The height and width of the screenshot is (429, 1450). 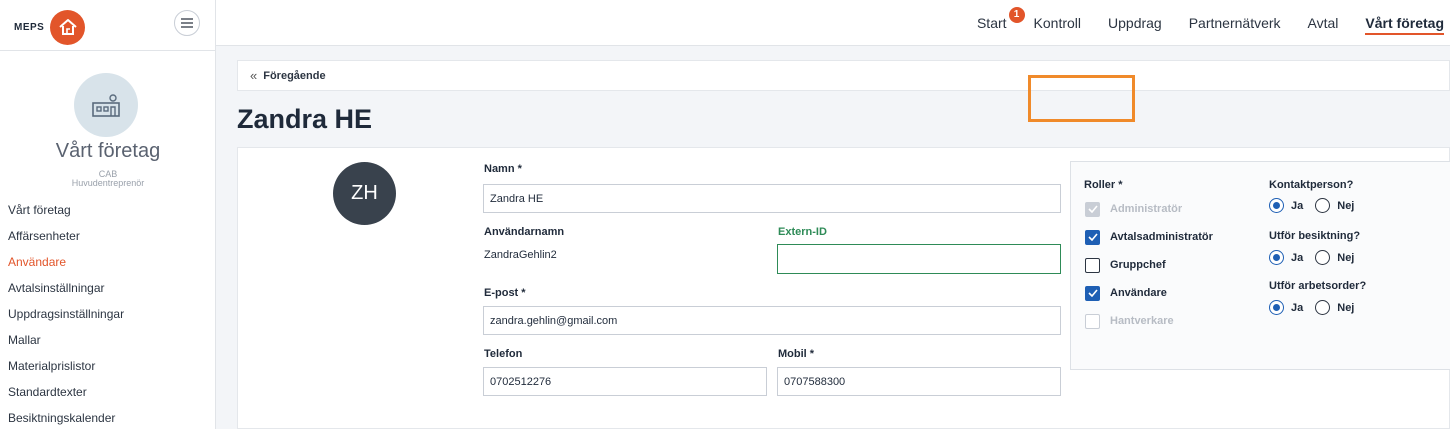 What do you see at coordinates (503, 354) in the screenshot?
I see `phone-label: Telefon` at bounding box center [503, 354].